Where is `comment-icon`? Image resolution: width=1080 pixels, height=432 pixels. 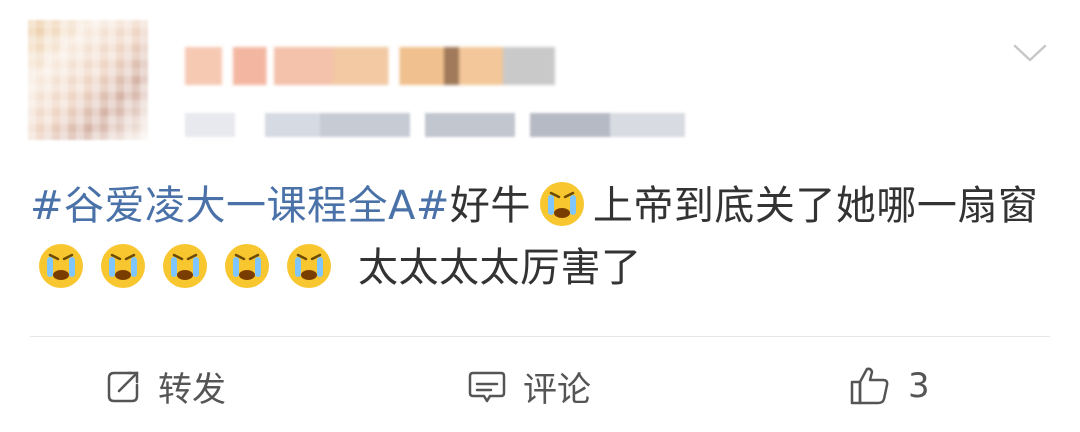 comment-icon is located at coordinates (487, 387).